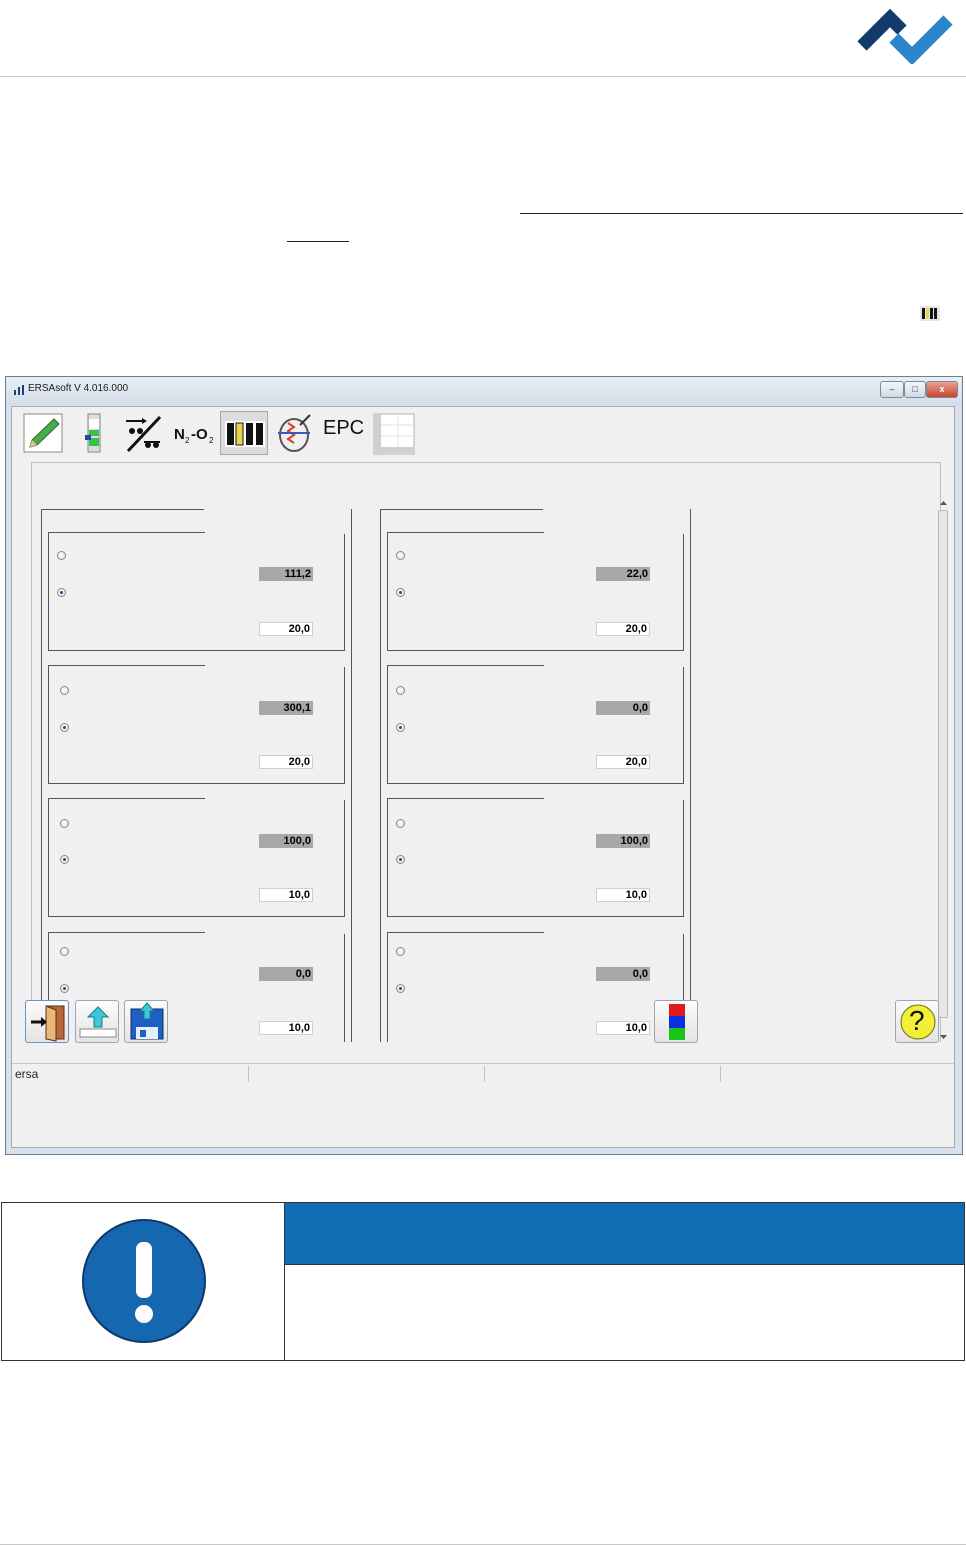 This screenshot has width=966, height=1546. I want to click on actual-value: 111,2, so click(286, 574).